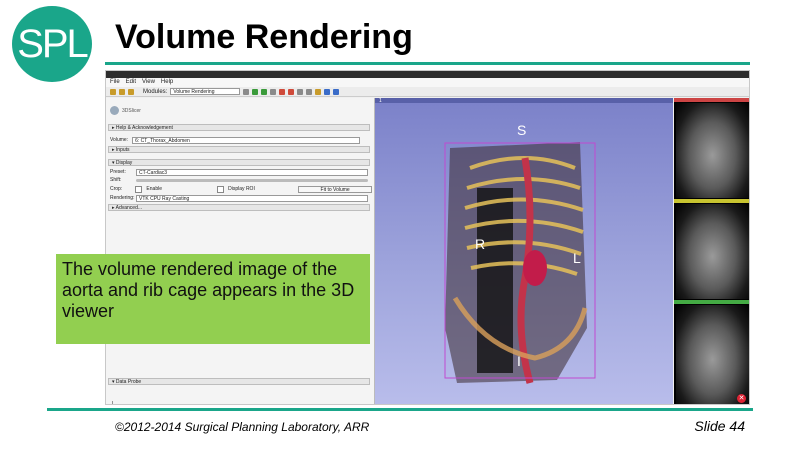  I want to click on volume-label: Volume:, so click(119, 140).